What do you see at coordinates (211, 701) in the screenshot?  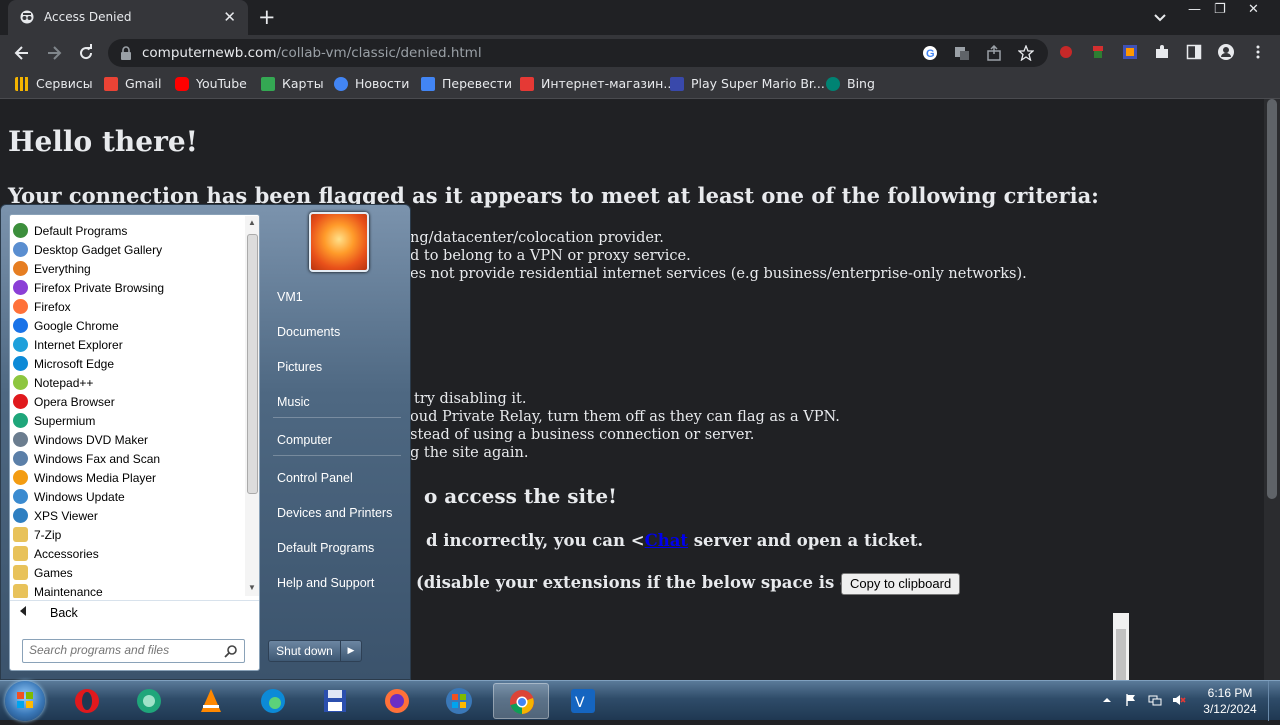 I see `taskbar-app-vlc` at bounding box center [211, 701].